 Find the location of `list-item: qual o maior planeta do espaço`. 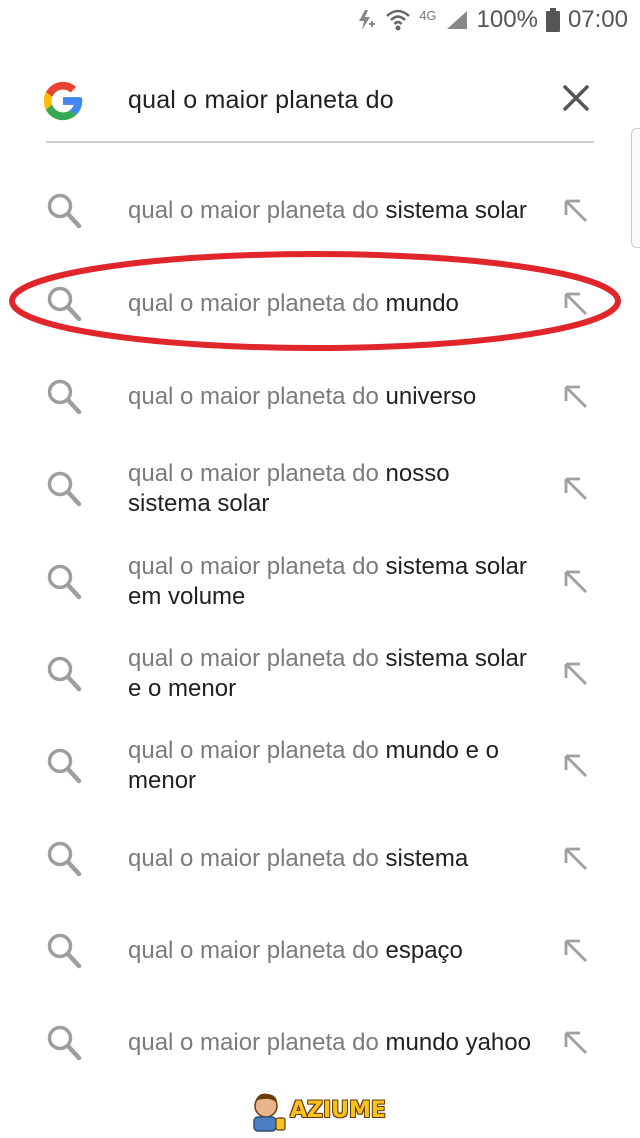

list-item: qual o maior planeta do espaço is located at coordinates (320, 951).